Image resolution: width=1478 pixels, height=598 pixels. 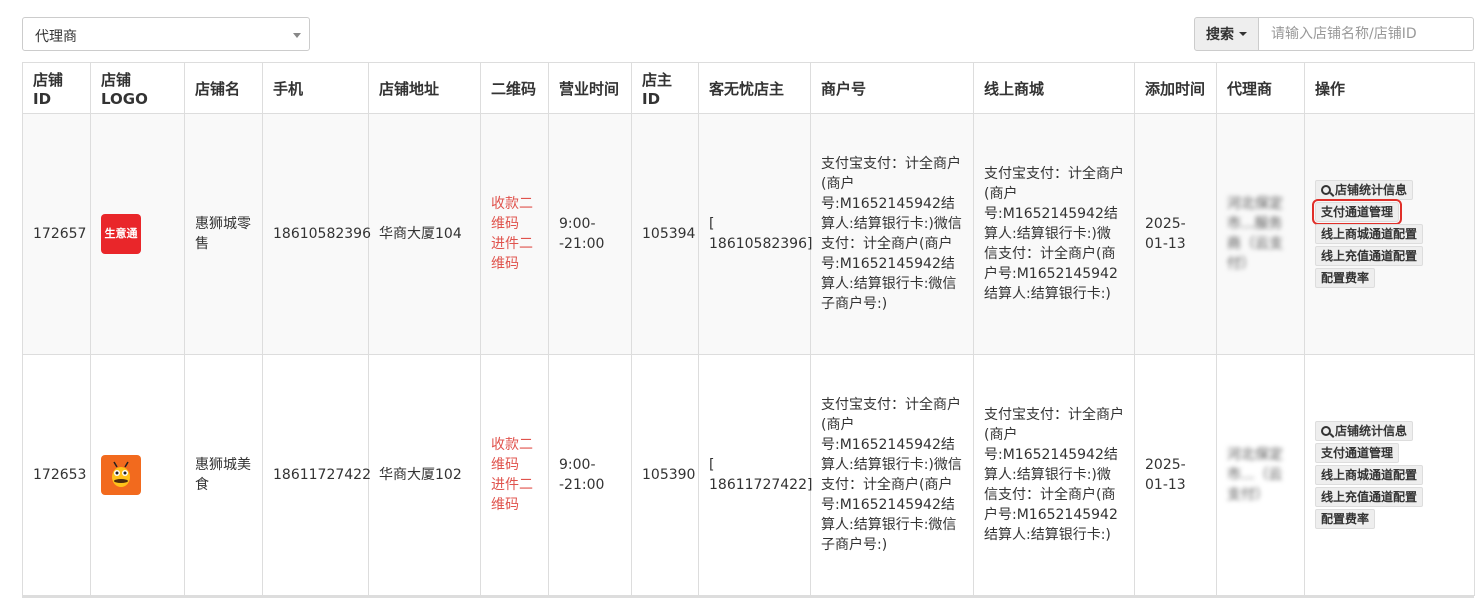 I want to click on cell-agent: 河北保定市...服务商（云支付）, so click(x=1260, y=234).